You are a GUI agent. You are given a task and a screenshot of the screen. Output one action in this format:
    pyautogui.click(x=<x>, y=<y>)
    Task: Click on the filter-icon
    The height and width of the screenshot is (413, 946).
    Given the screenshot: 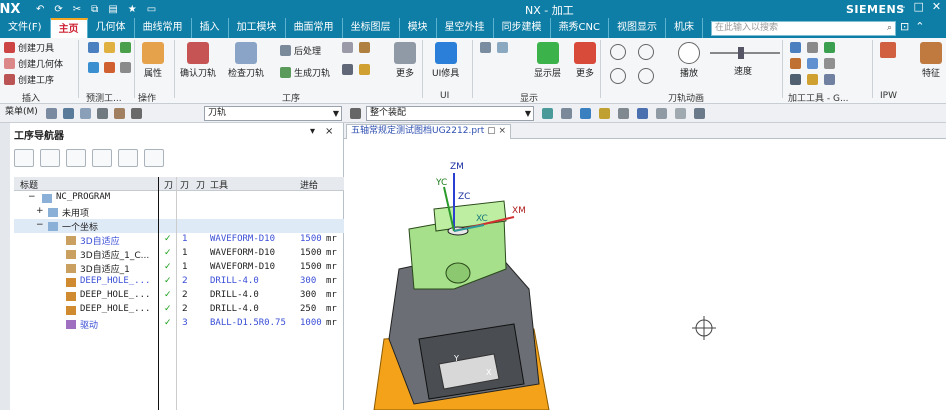 What is the action you would take?
    pyautogui.click(x=102, y=113)
    